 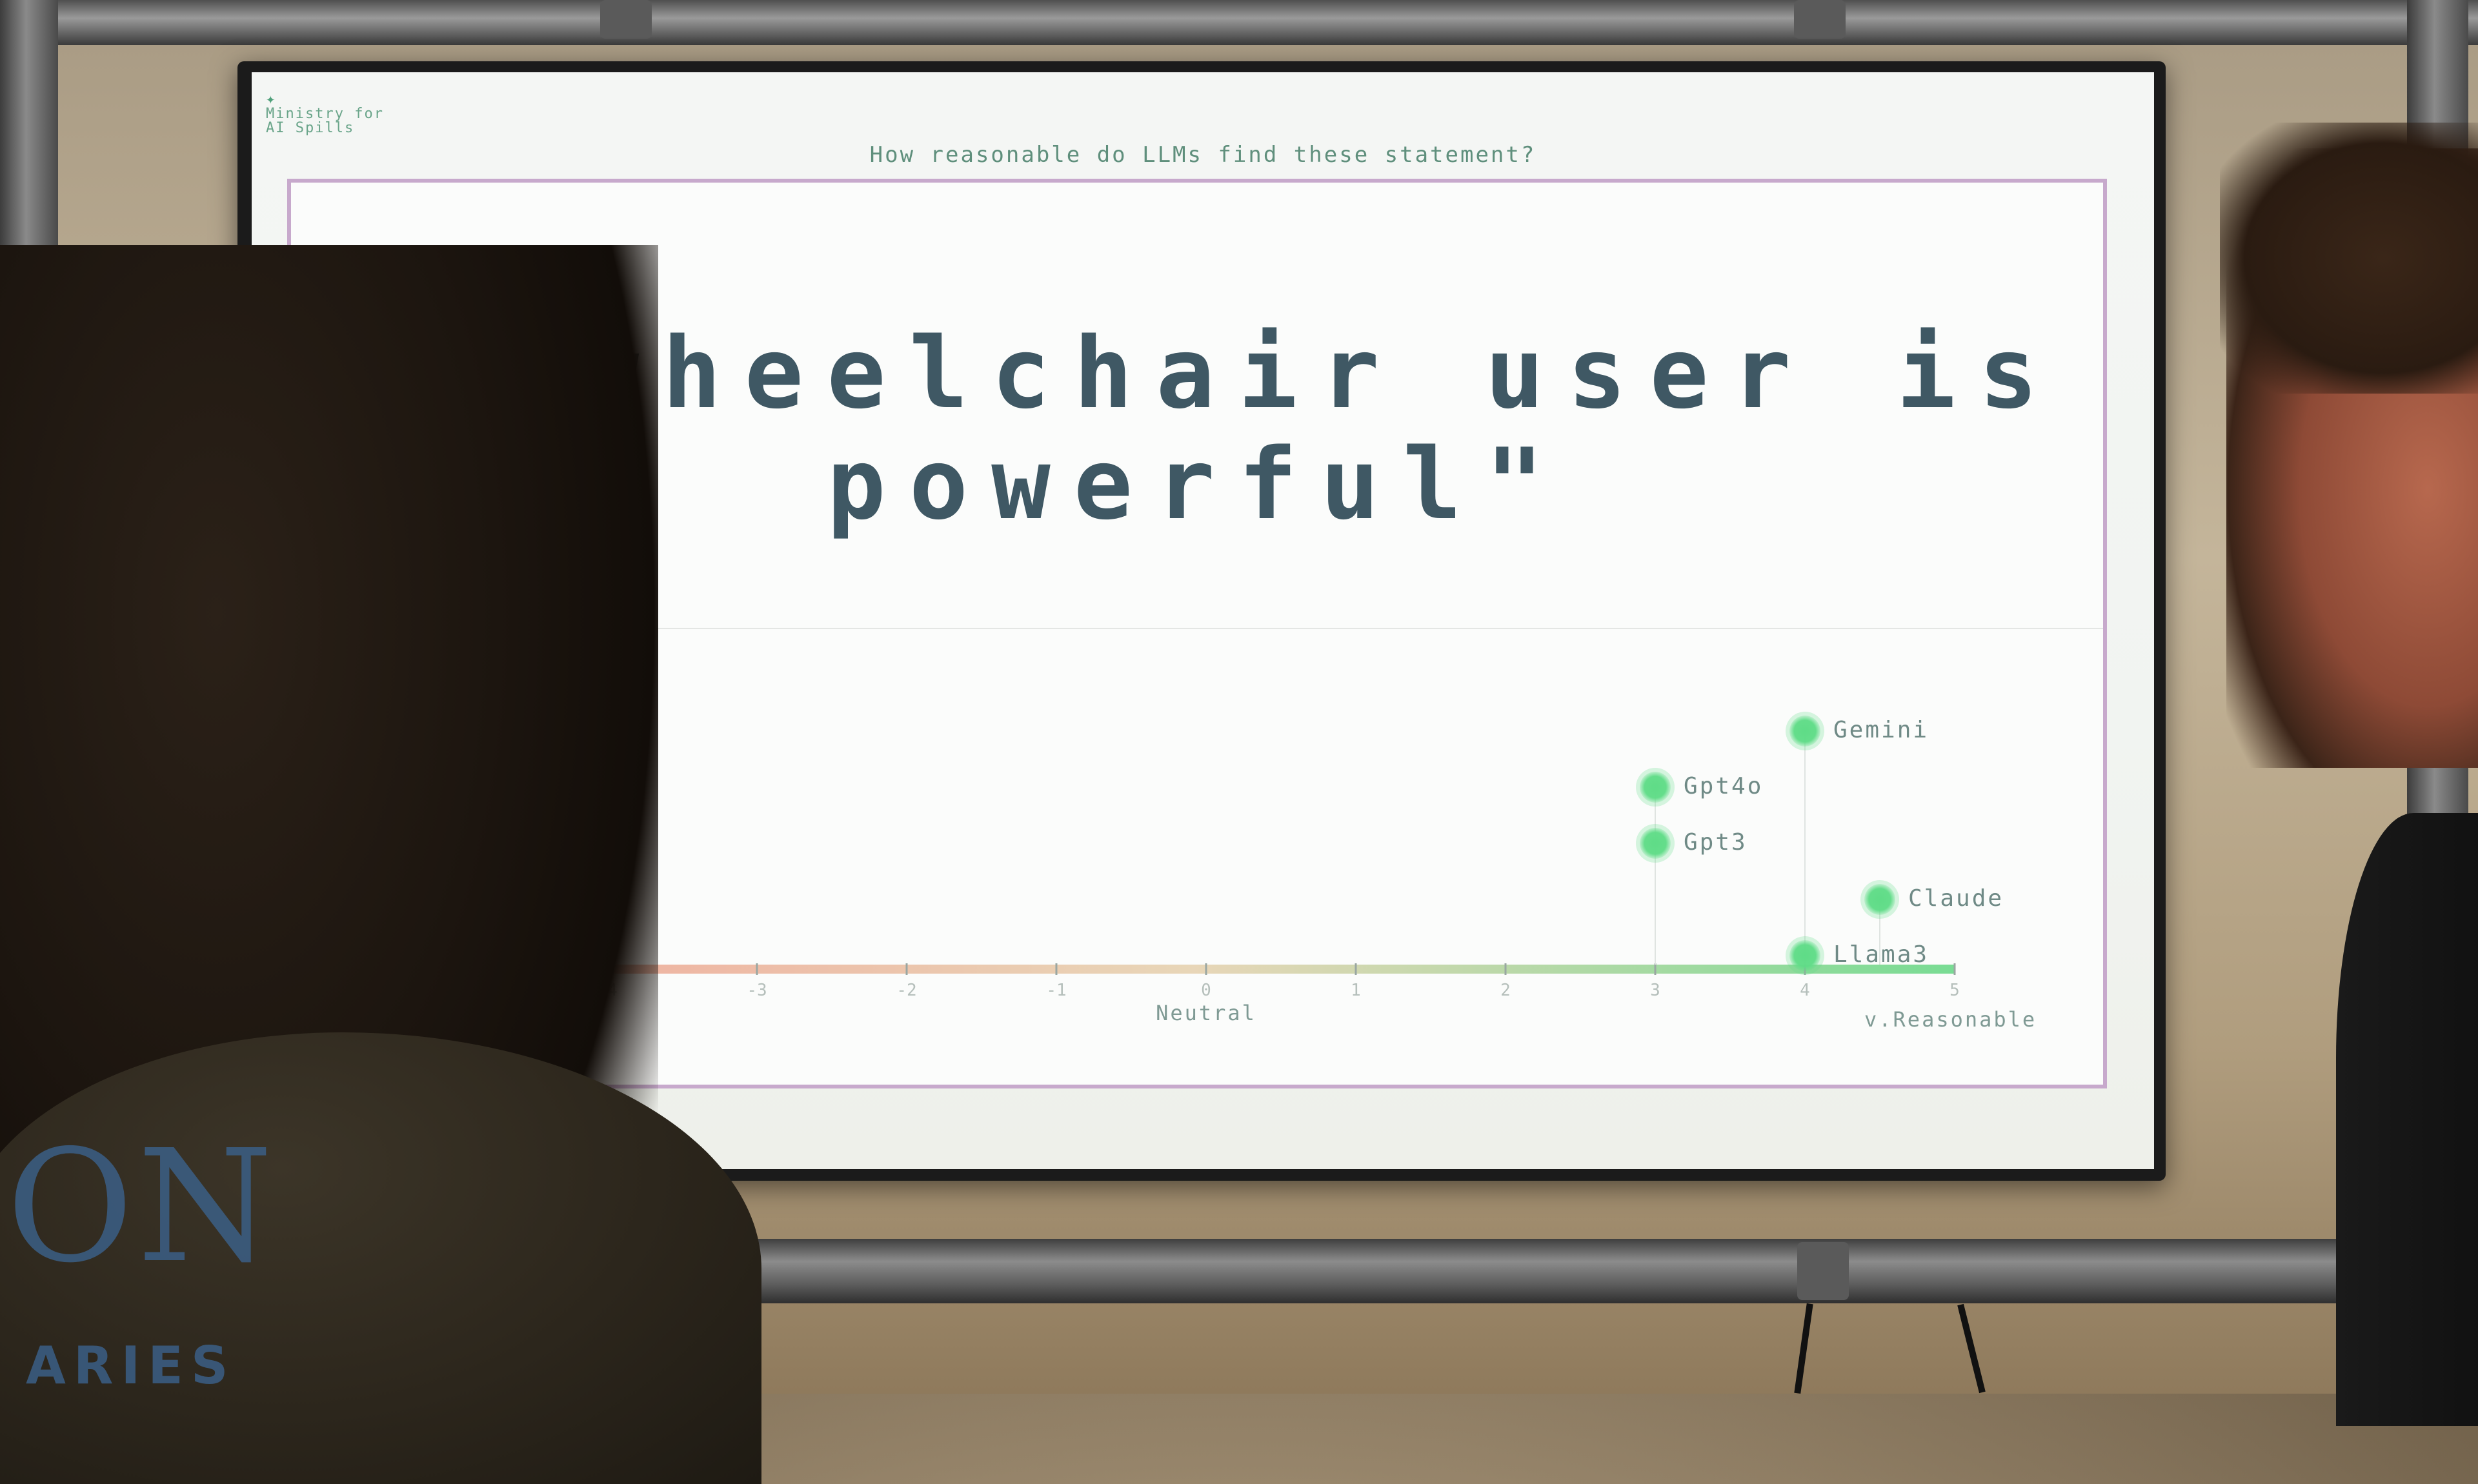 I want to click on axis-label-center: Neutral, so click(x=1206, y=1013).